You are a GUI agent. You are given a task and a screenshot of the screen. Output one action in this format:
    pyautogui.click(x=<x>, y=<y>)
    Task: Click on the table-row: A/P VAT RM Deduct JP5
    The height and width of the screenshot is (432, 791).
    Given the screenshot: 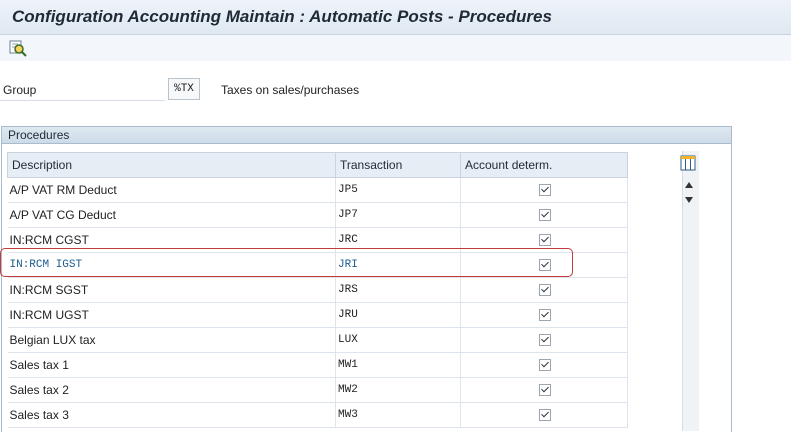 What is the action you would take?
    pyautogui.click(x=317, y=190)
    